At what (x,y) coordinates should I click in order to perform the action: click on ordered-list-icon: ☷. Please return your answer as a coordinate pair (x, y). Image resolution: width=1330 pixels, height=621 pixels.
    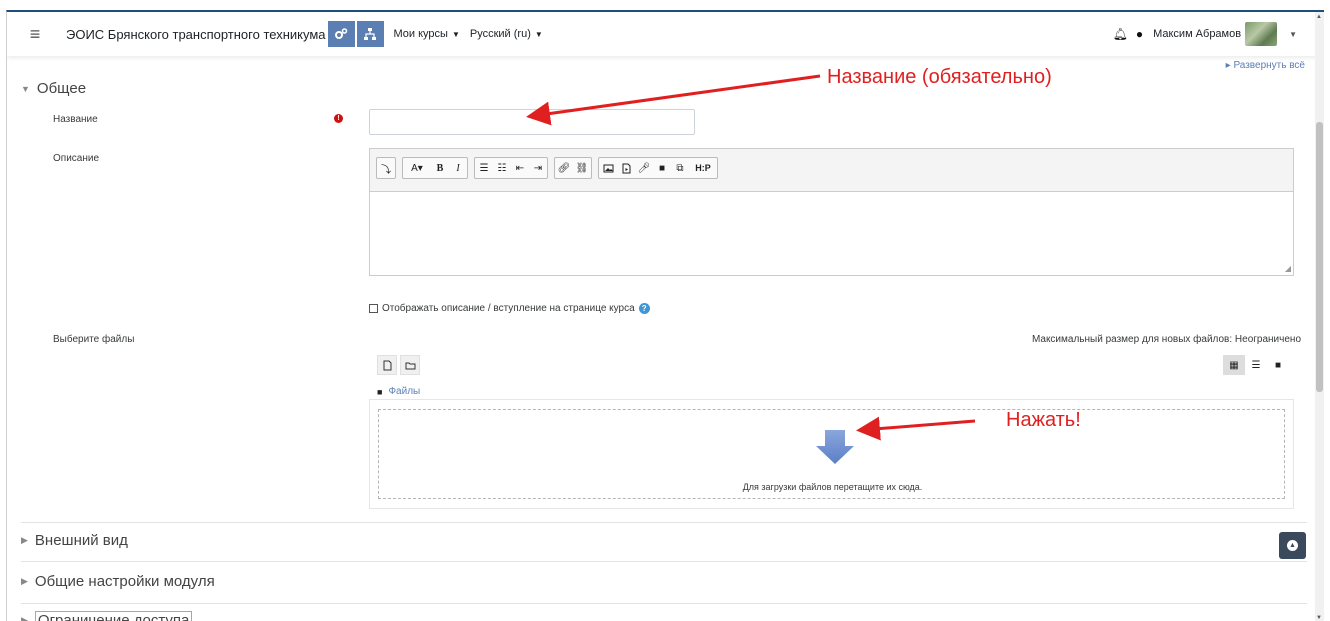
    Looking at the image, I should click on (502, 168).